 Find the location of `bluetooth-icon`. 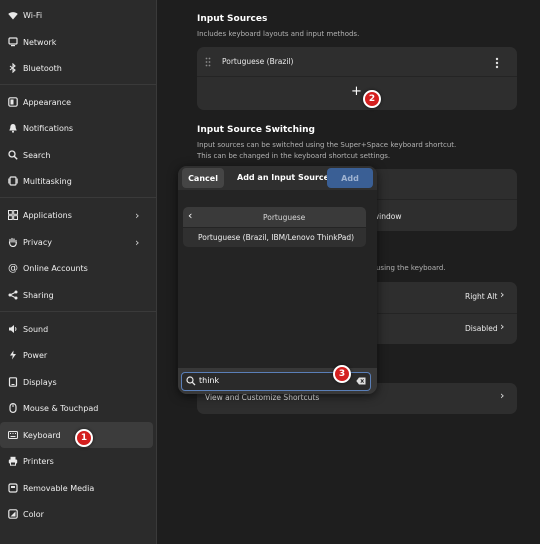

bluetooth-icon is located at coordinates (13, 68).